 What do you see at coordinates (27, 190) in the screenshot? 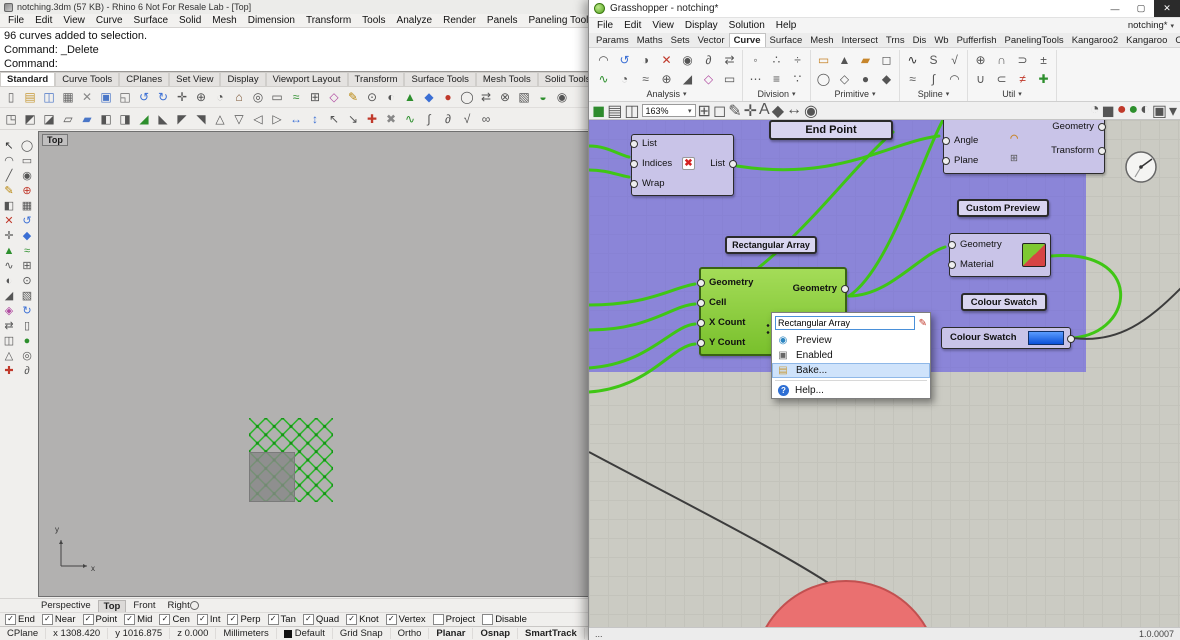
I see `side-toolbar-icon: ⊕` at bounding box center [27, 190].